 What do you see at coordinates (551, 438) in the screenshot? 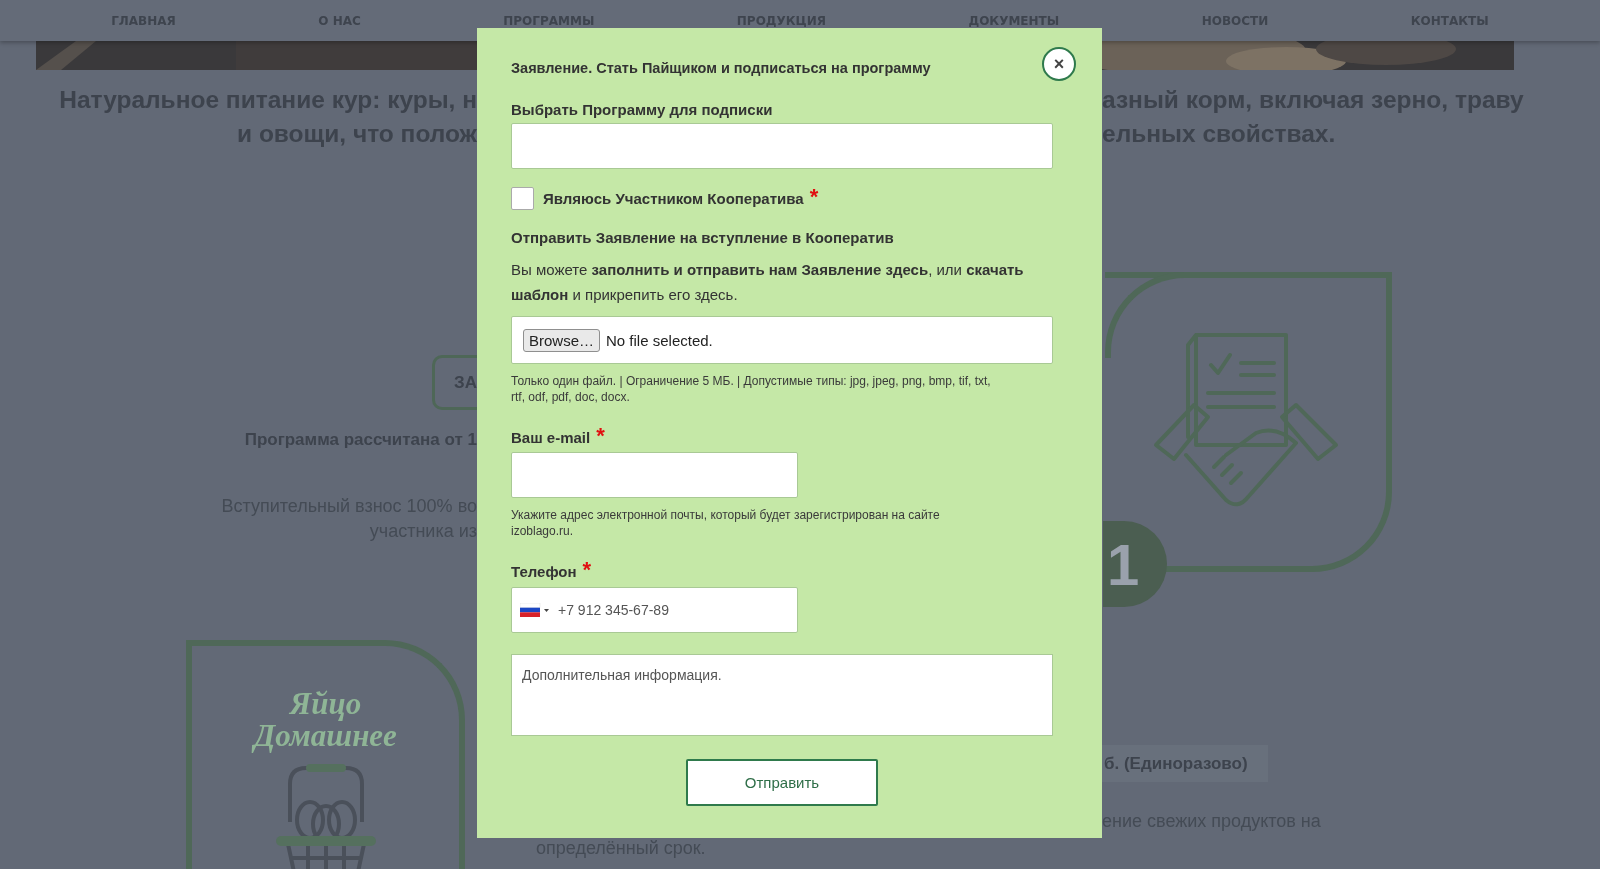
I see `field-label: Ваш e-mail` at bounding box center [551, 438].